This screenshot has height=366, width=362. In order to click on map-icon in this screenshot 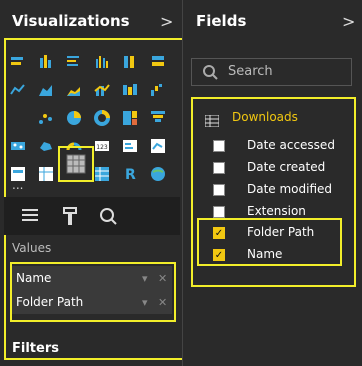, I will do `click(18, 146)`.